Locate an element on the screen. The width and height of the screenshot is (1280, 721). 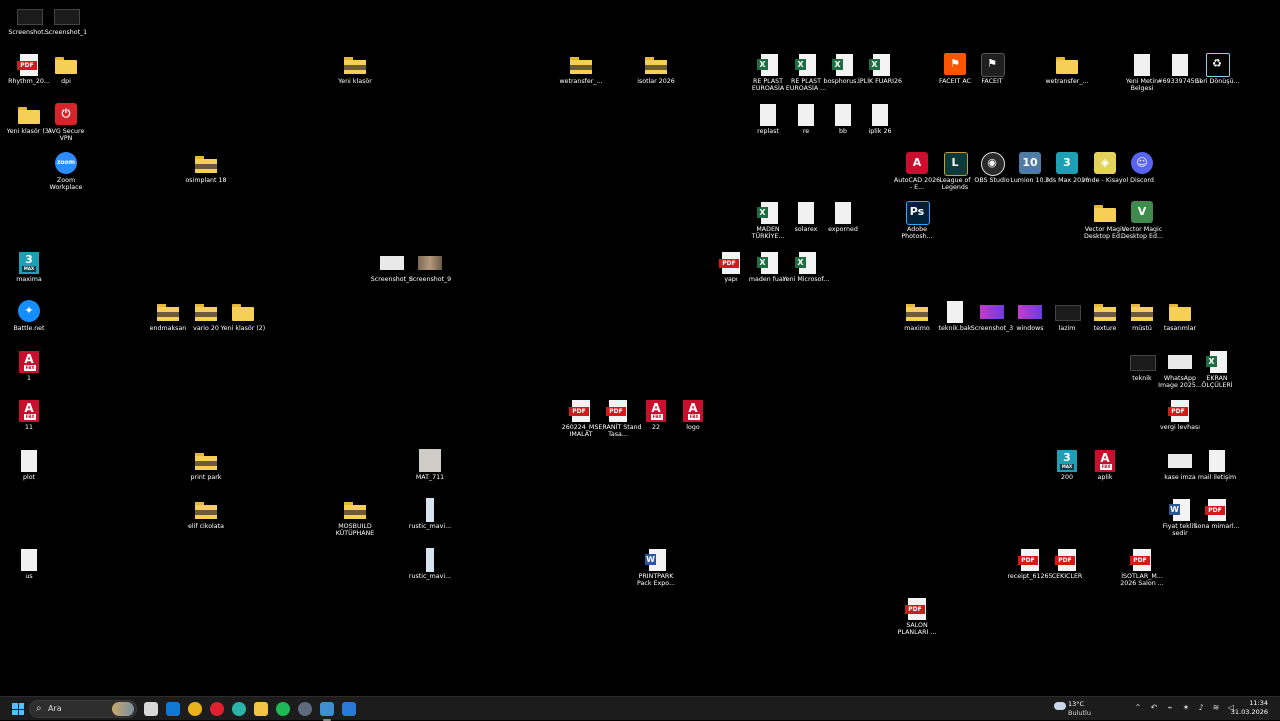
desktop-icon: plot is located at coordinates (29, 465).